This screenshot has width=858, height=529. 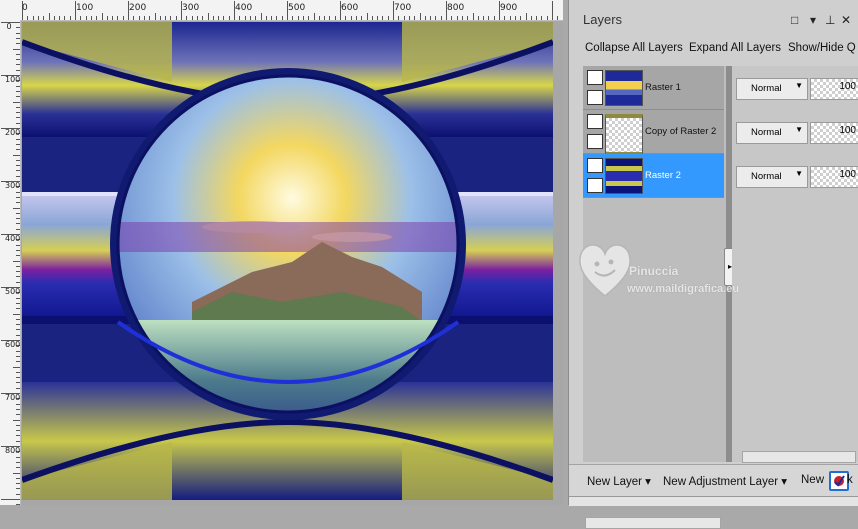 What do you see at coordinates (846, 20) in the screenshot?
I see `close-icon: ✕` at bounding box center [846, 20].